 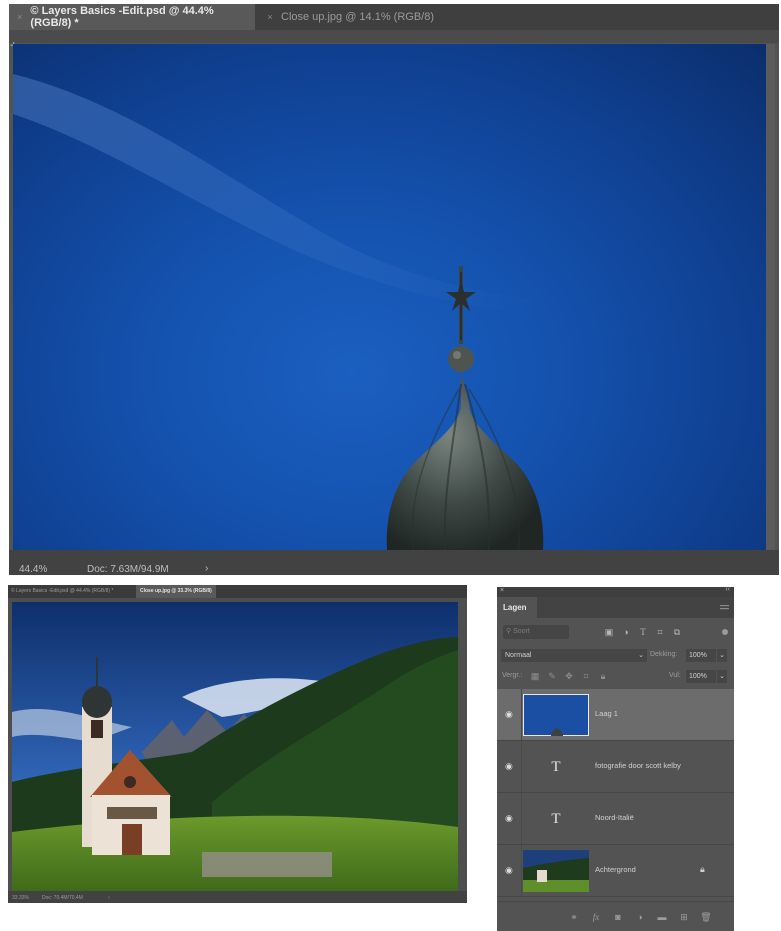 I want to click on options-strip, so click(x=394, y=36).